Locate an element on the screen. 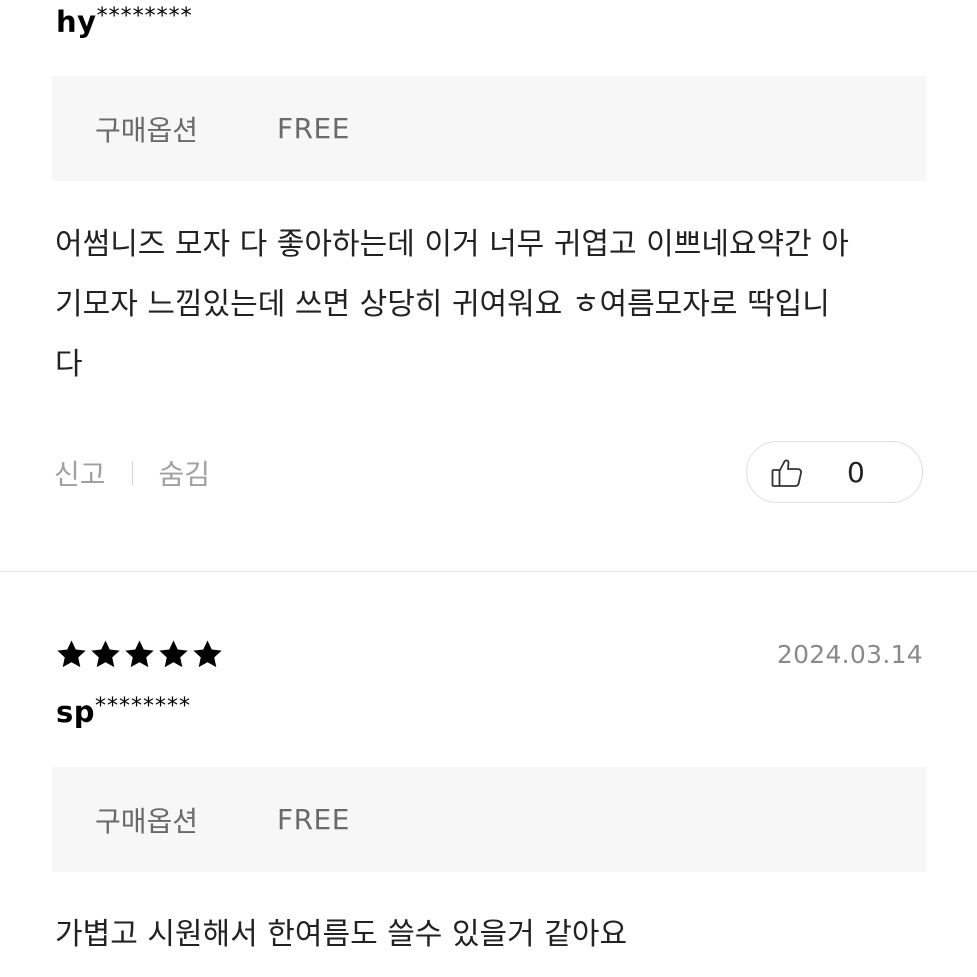 This screenshot has height=977, width=977. review-text: 가볍고 시원해서 한여름도 쓸수 있을거 같아요 is located at coordinates (490, 935).